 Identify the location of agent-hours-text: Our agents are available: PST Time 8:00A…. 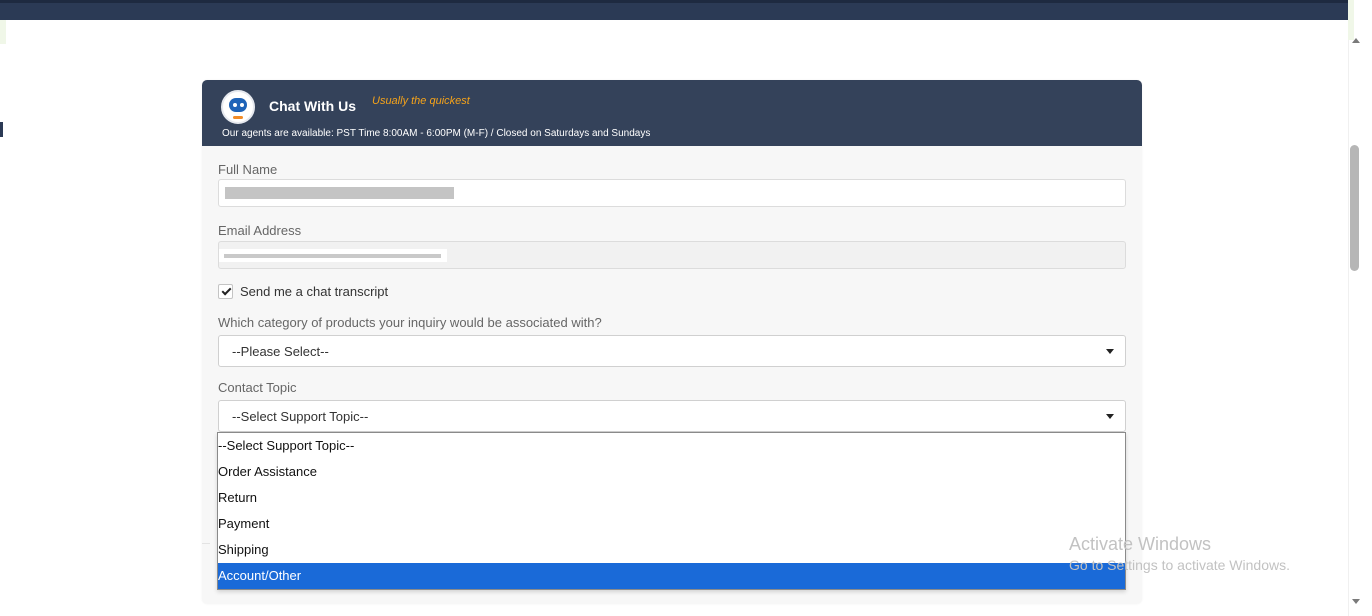
(436, 133).